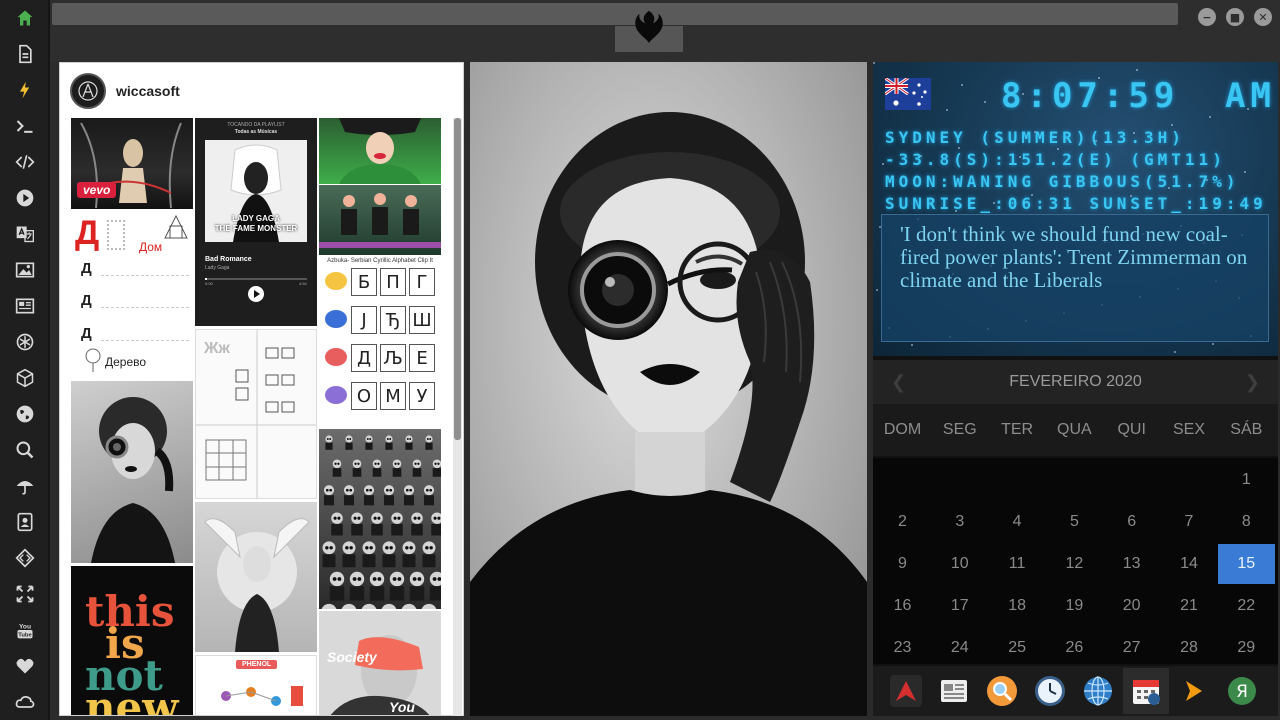  Describe the element at coordinates (256, 685) in the screenshot. I see `pin-phenol-chart: PHENOL` at that location.